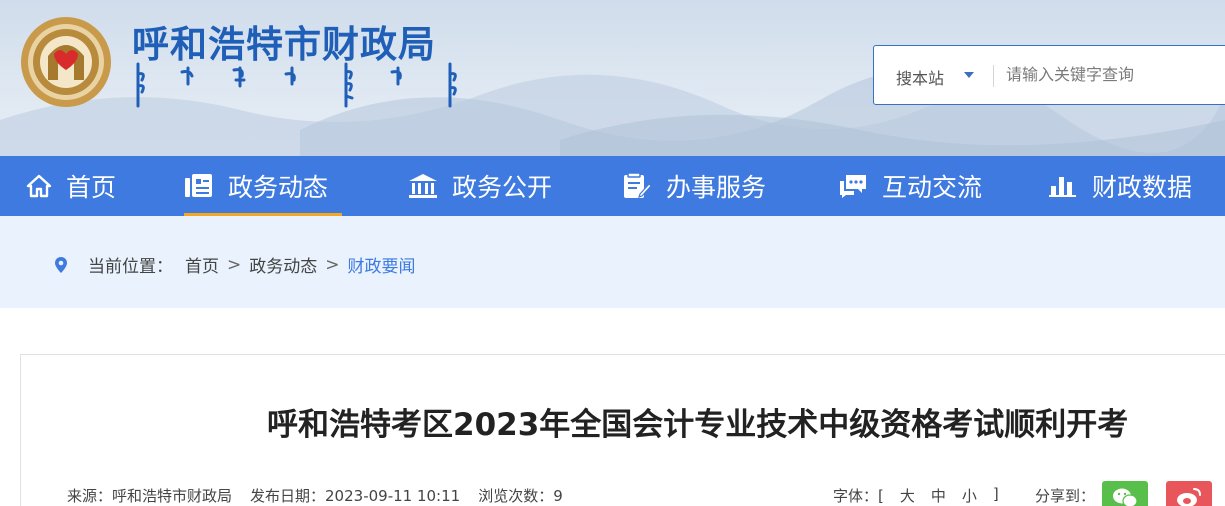 The width and height of the screenshot is (1225, 506). I want to click on nav-item-services: 办事服务, so click(694, 186).